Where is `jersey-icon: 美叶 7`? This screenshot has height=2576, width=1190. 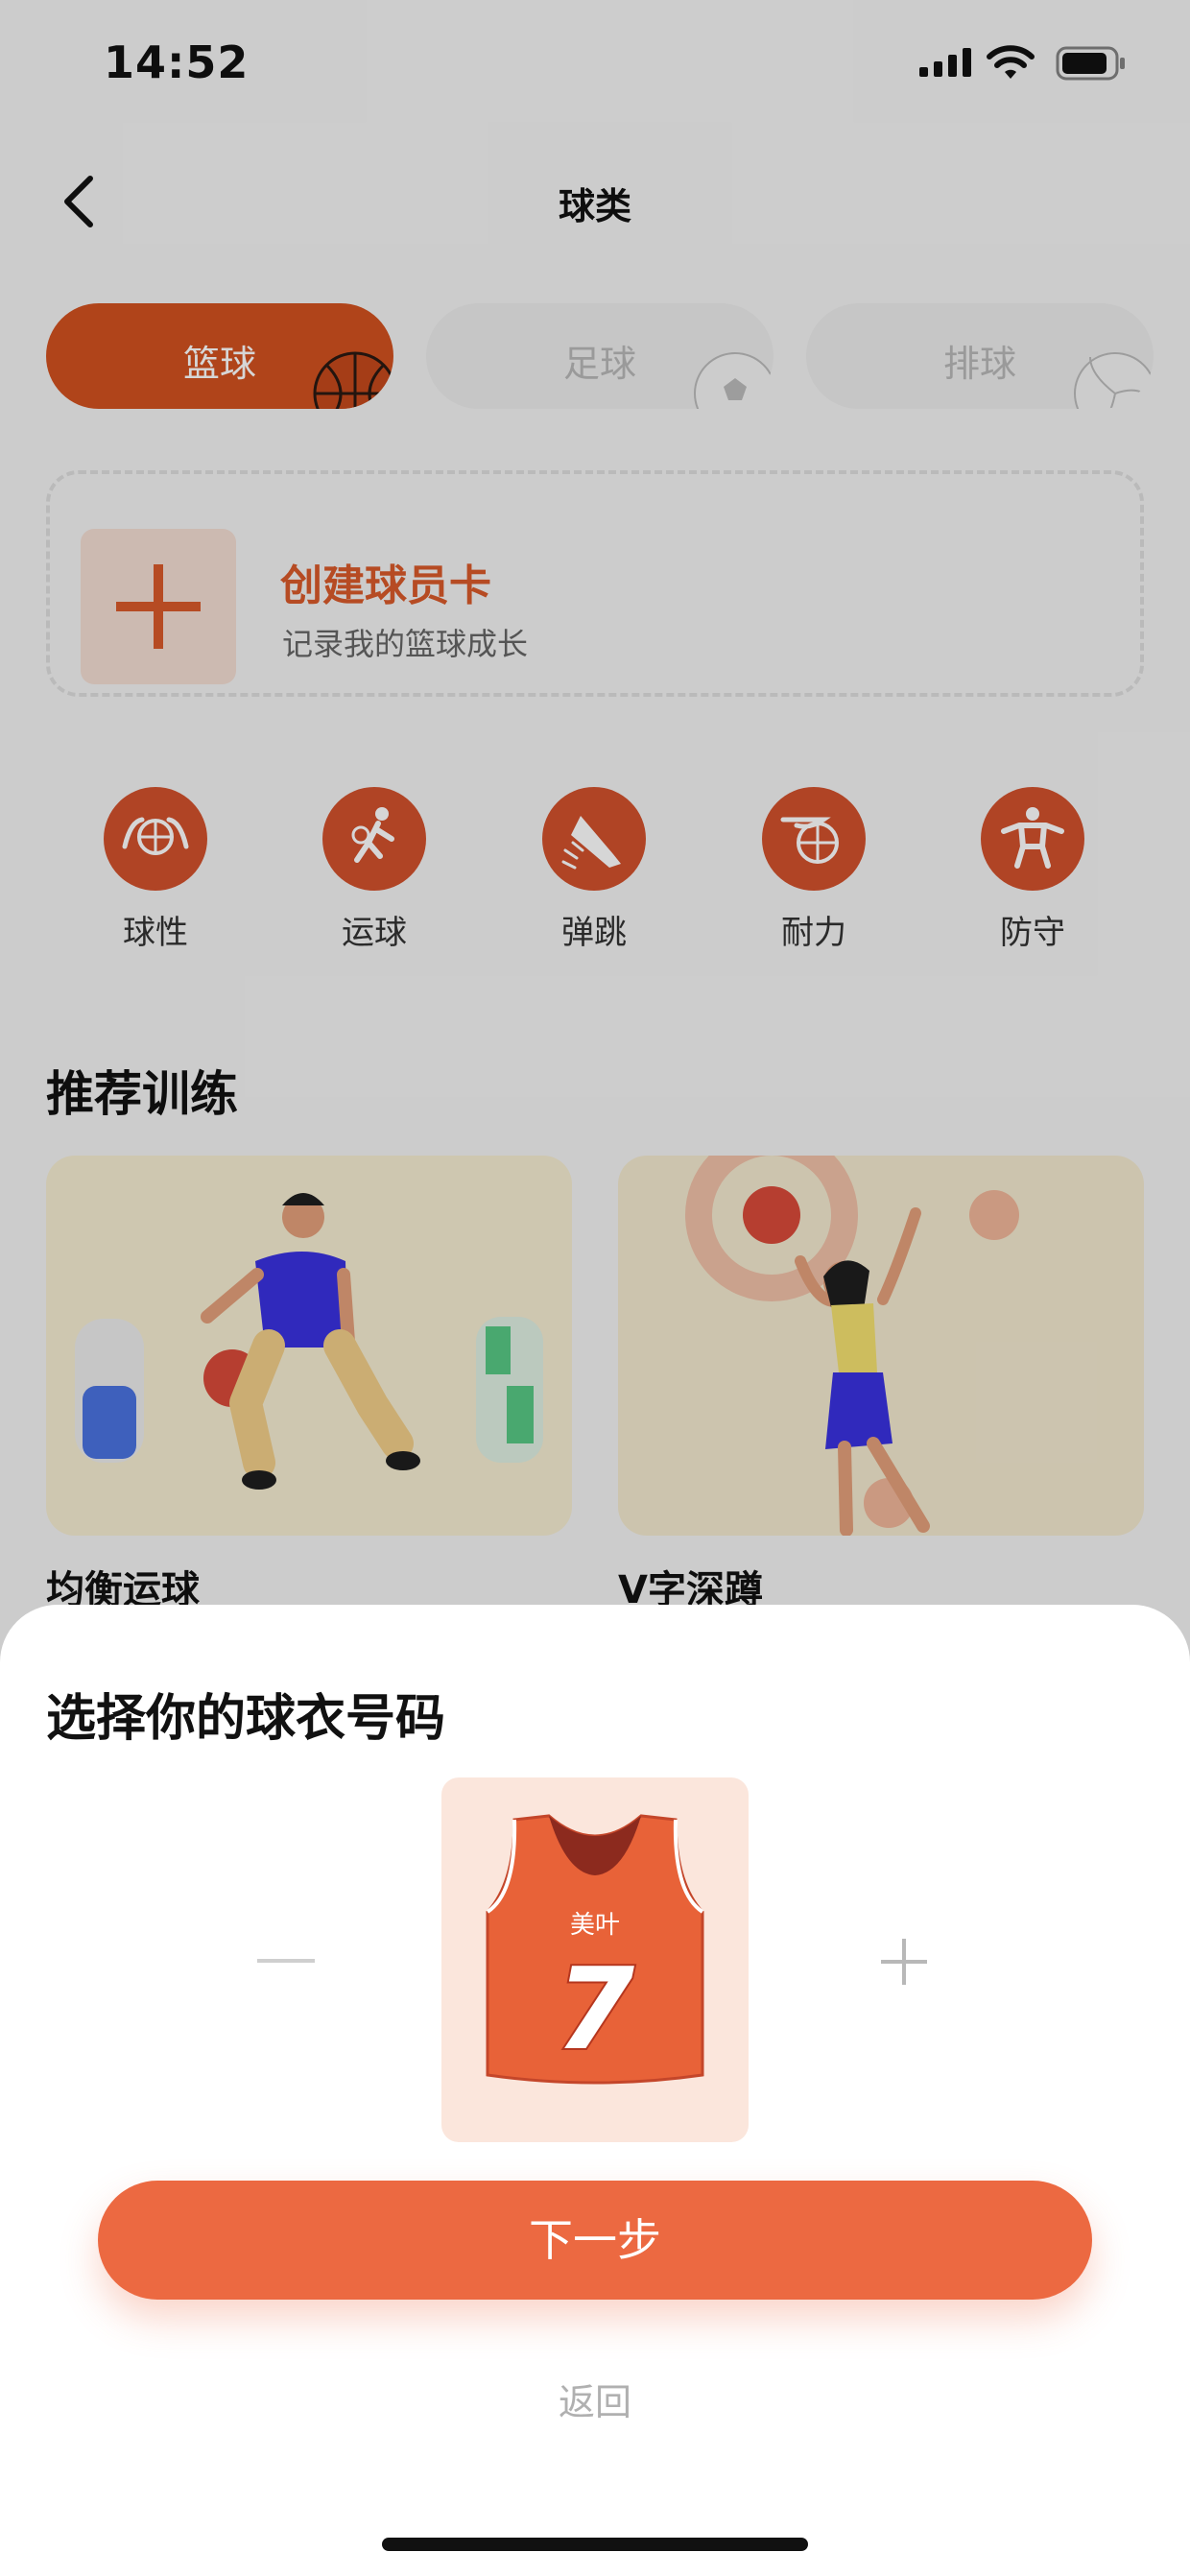
jersey-icon: 美叶 7 is located at coordinates (595, 1949).